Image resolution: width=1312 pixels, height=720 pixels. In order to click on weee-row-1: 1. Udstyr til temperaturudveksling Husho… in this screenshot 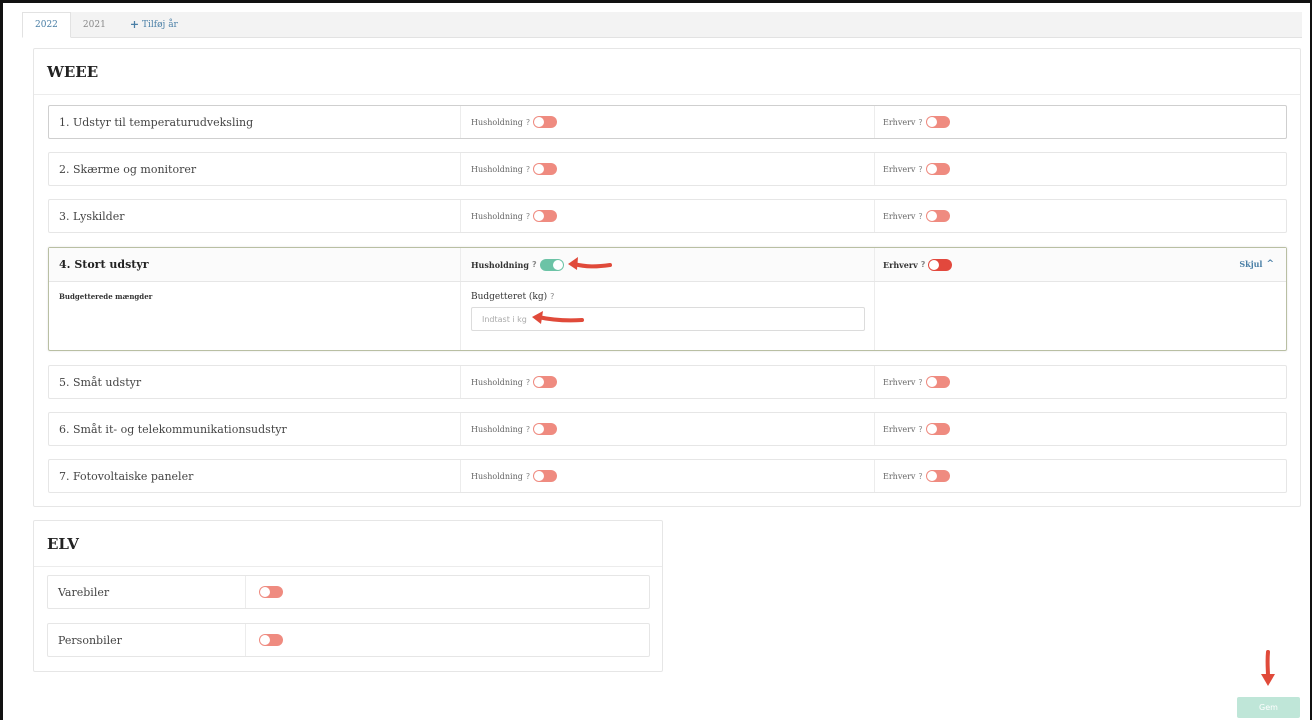, I will do `click(667, 122)`.